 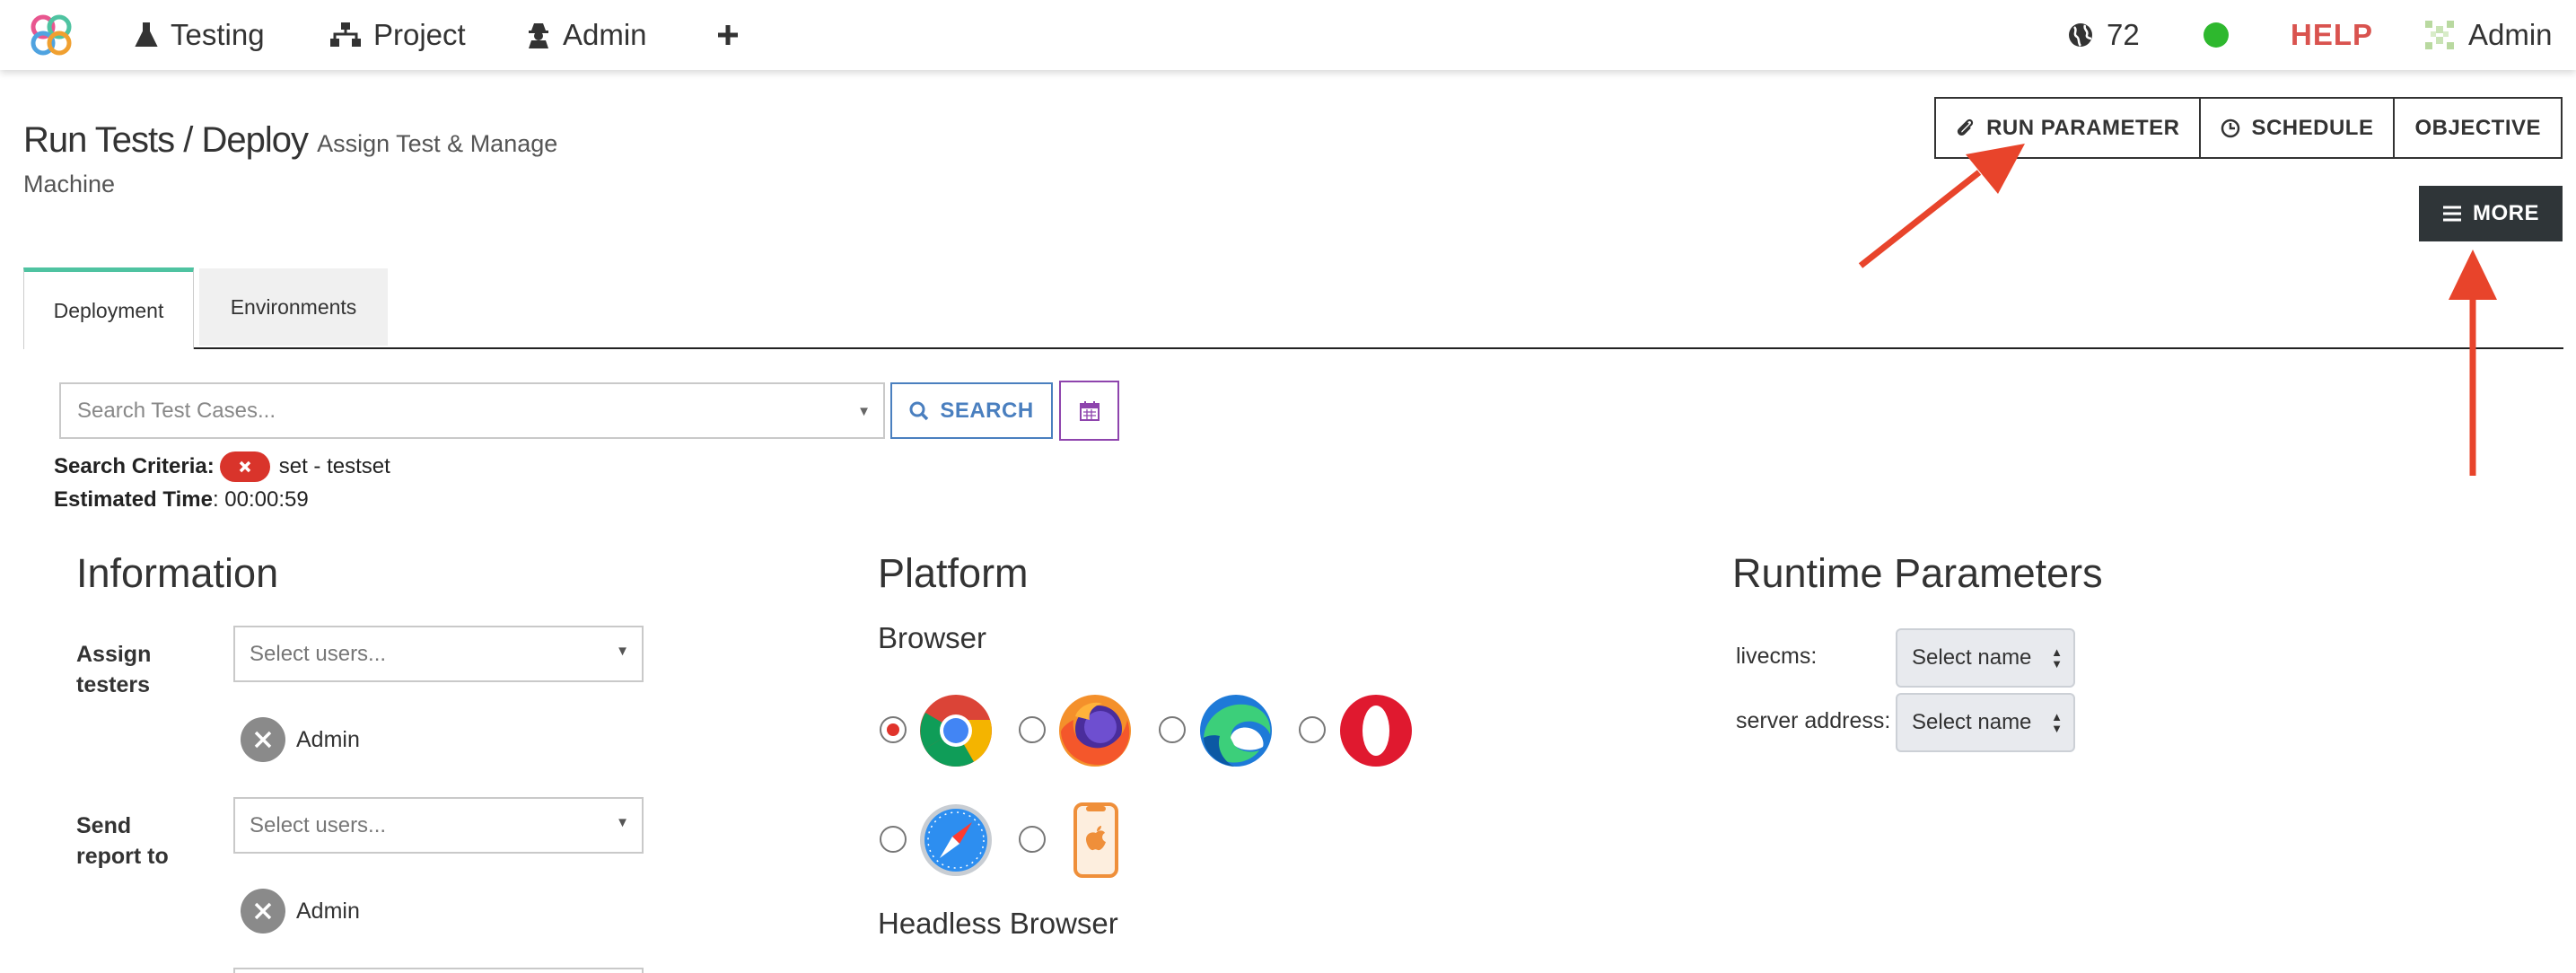 What do you see at coordinates (113, 669) in the screenshot?
I see `assign-testers-label: Assign testers` at bounding box center [113, 669].